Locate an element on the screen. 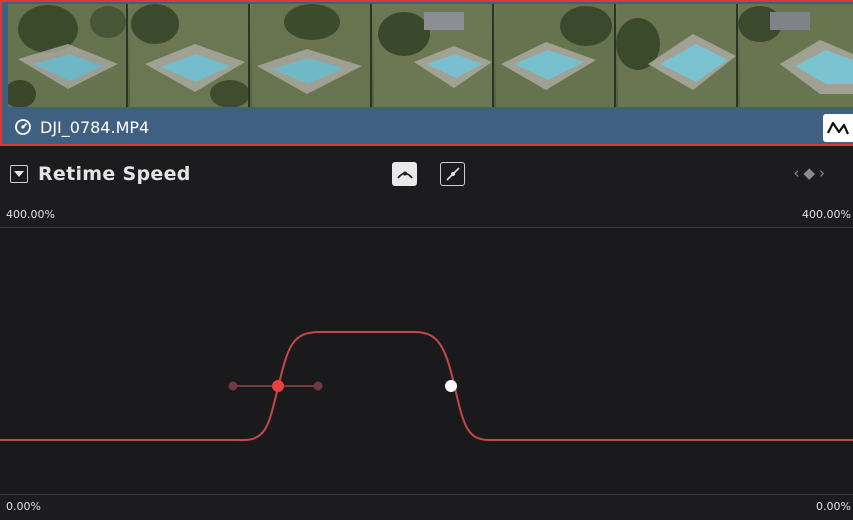  linear-curve-icon is located at coordinates (452, 174).